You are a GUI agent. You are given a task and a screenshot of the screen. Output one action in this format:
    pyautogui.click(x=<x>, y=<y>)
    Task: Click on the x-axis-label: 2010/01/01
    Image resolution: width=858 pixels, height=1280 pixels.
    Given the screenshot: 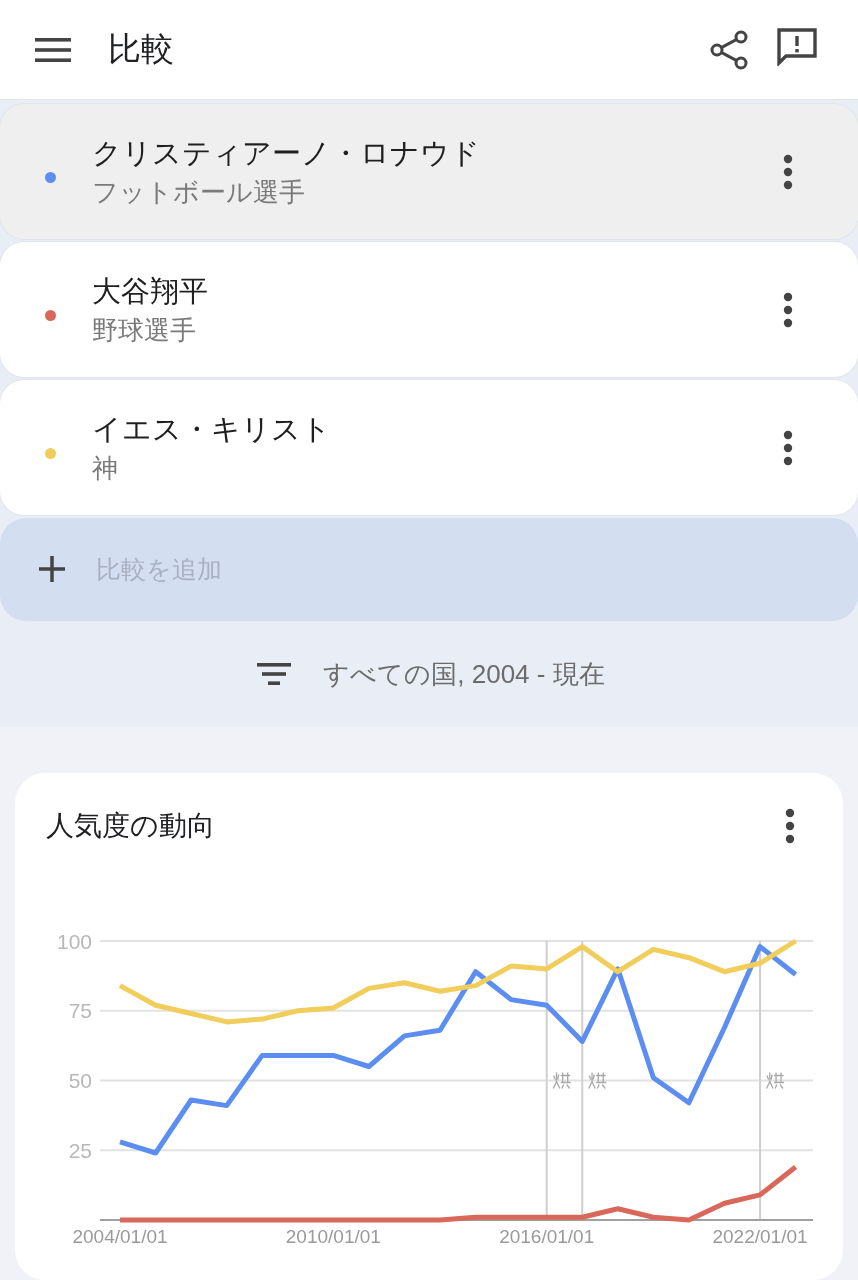 What is the action you would take?
    pyautogui.click(x=333, y=1236)
    